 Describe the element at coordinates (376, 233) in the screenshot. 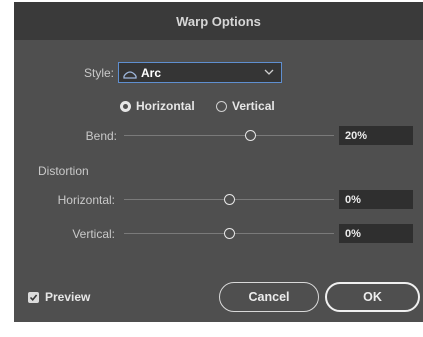

I see `vertical-distortion-value-field: 0%` at that location.